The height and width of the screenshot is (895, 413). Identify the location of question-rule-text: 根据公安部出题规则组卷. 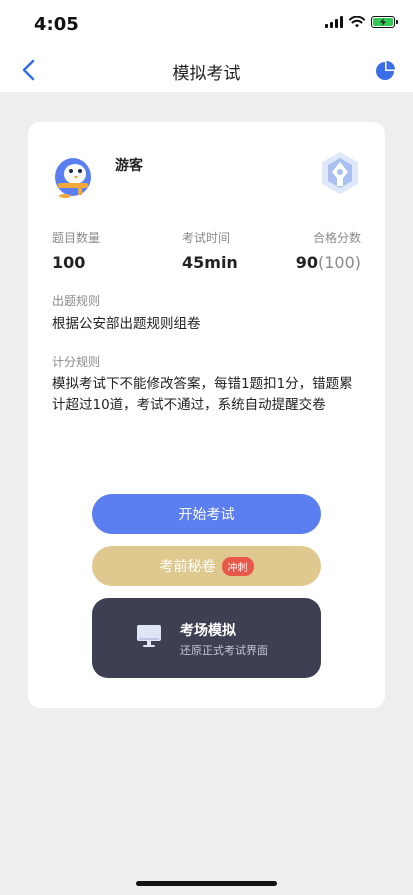
(126, 324).